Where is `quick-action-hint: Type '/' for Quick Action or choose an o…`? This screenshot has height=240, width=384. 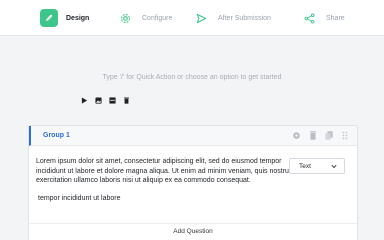 quick-action-hint: Type '/' for Quick Action or choose an o… is located at coordinates (192, 77).